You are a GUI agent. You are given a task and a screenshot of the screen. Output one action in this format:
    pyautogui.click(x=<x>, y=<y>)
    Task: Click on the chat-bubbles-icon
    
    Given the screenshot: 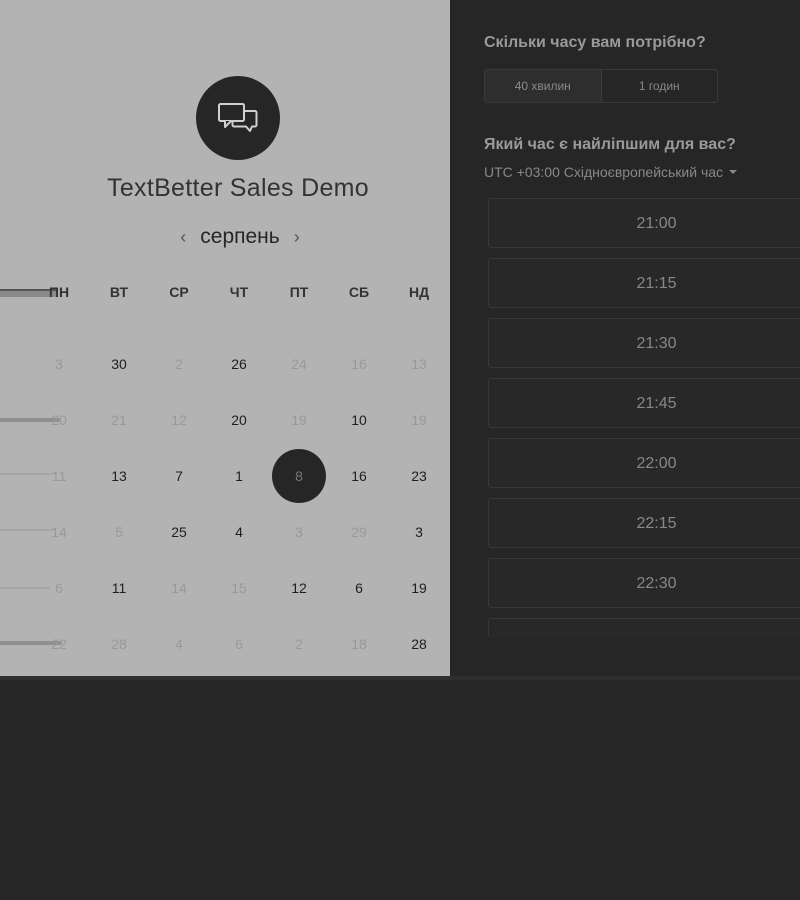 What is the action you would take?
    pyautogui.click(x=238, y=117)
    